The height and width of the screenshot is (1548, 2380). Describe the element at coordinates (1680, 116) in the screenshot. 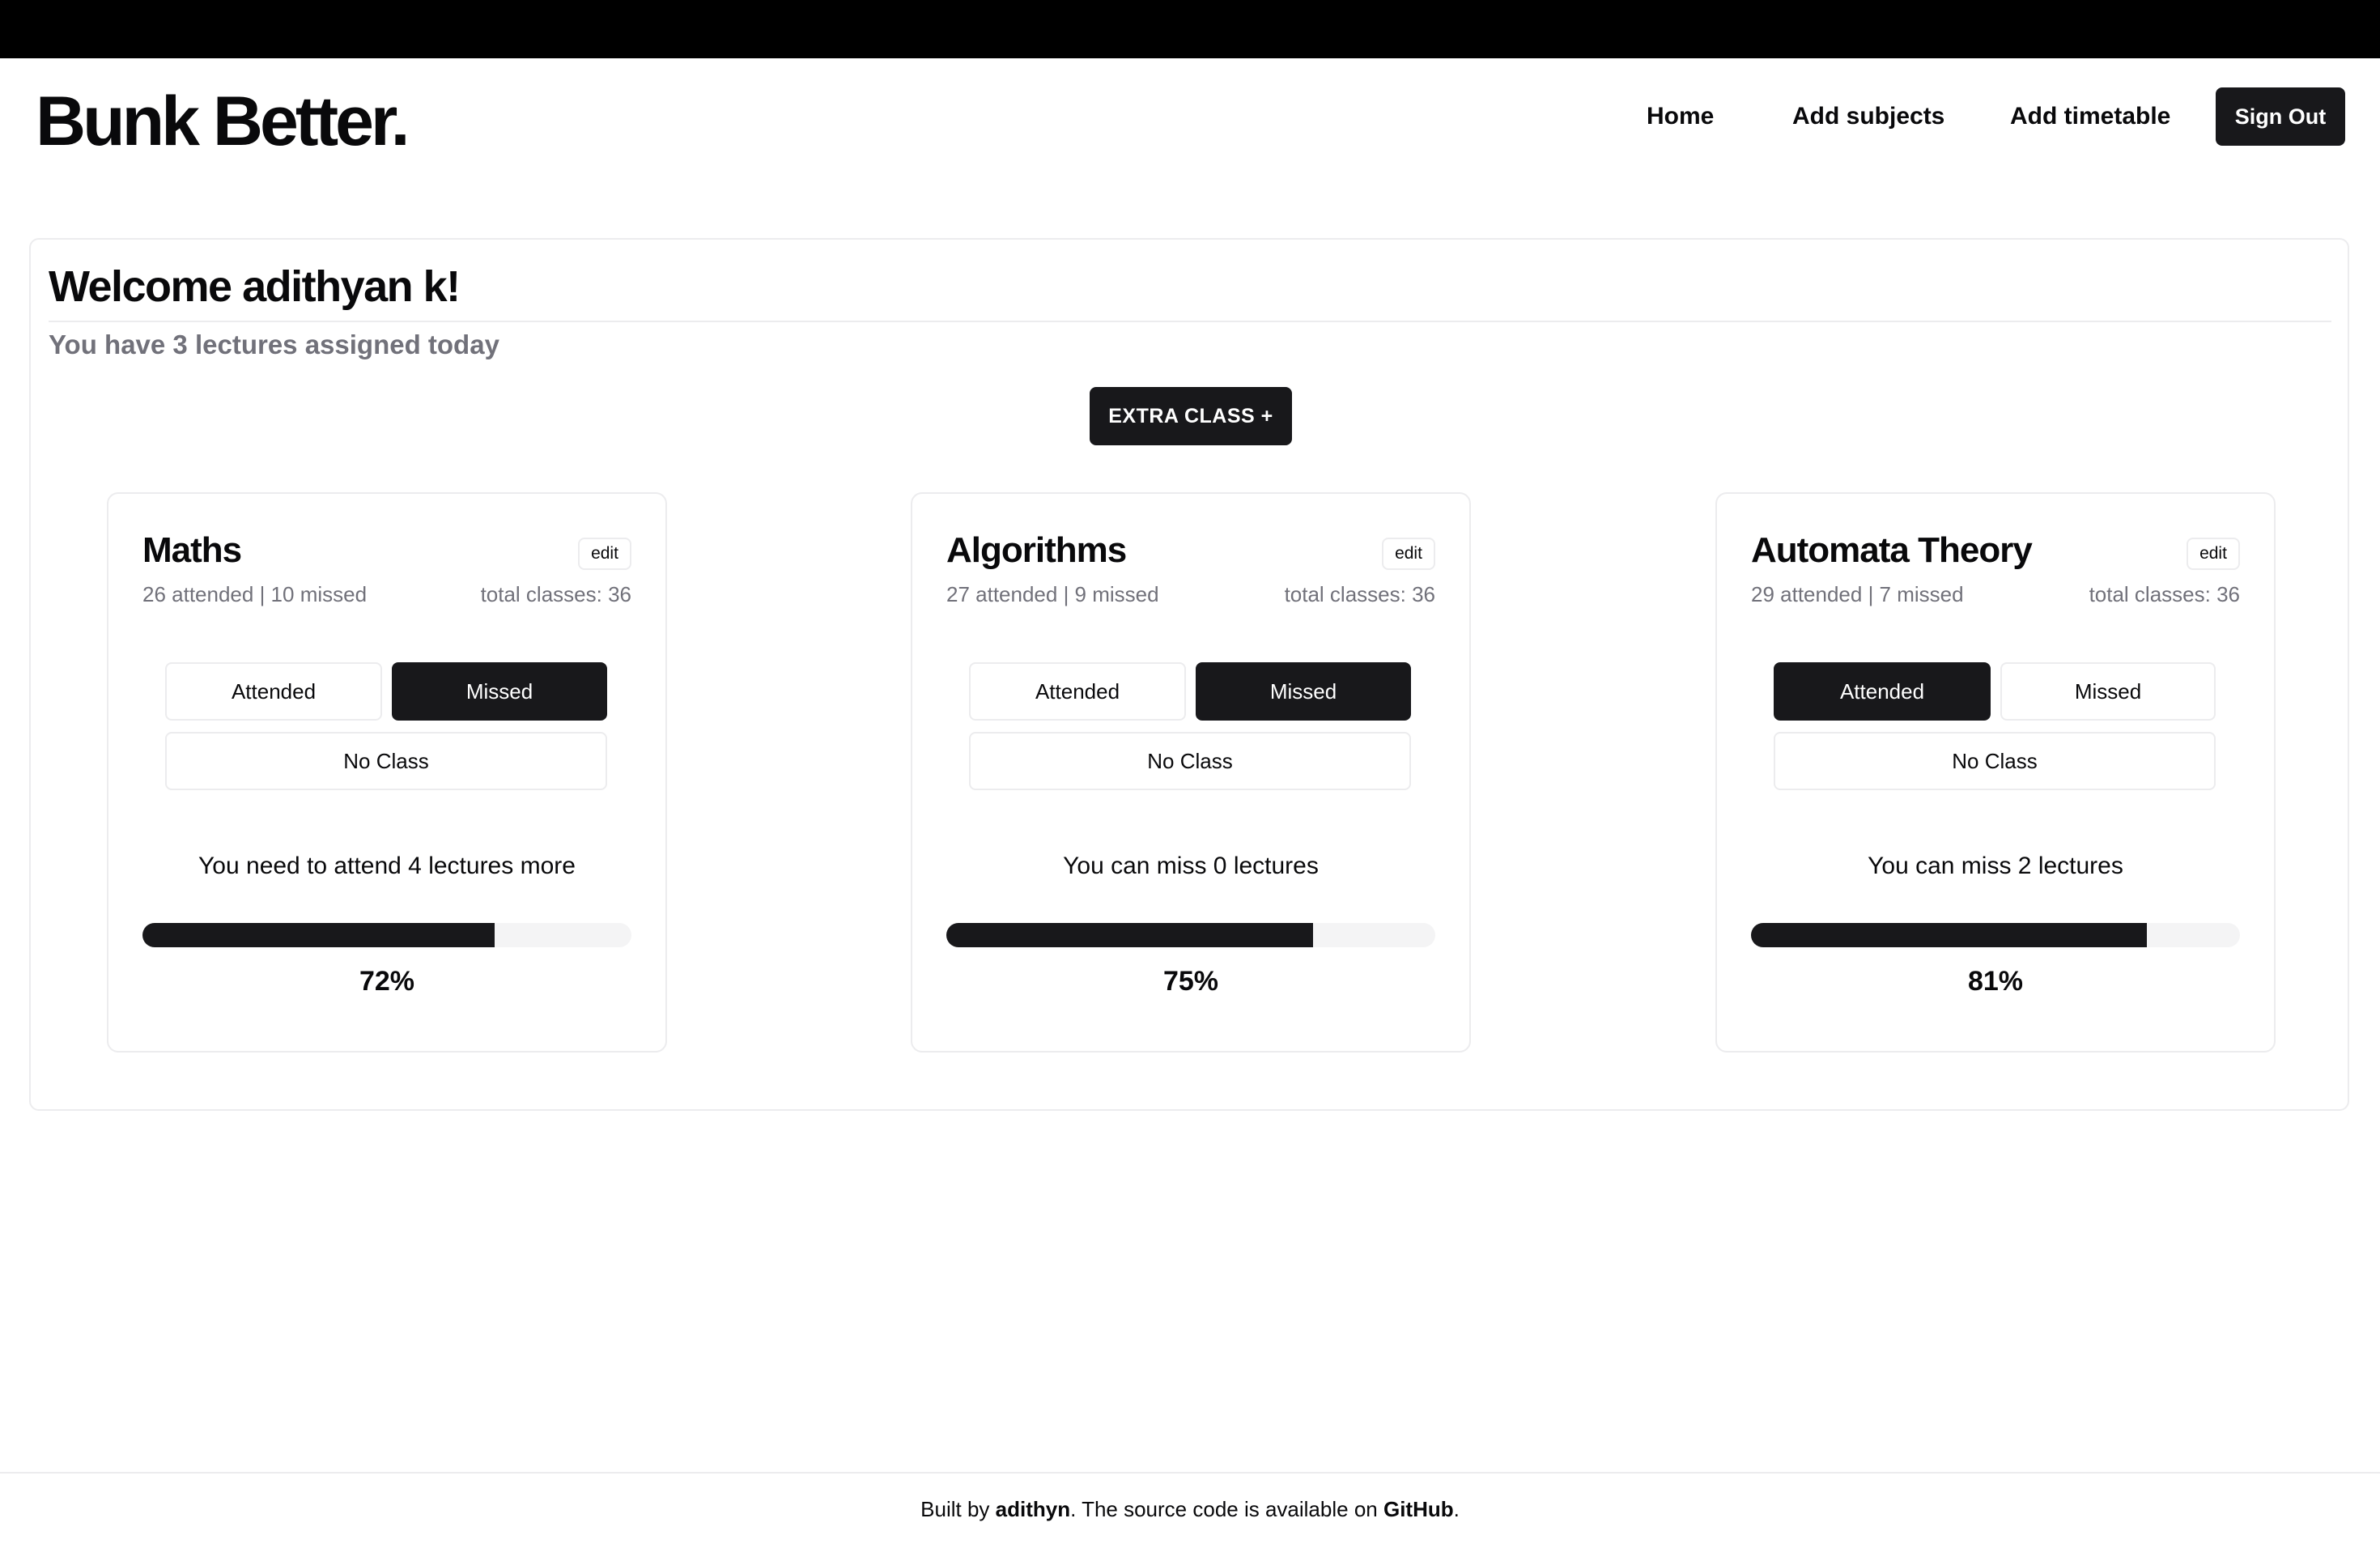

I see `nav-home: Home` at that location.